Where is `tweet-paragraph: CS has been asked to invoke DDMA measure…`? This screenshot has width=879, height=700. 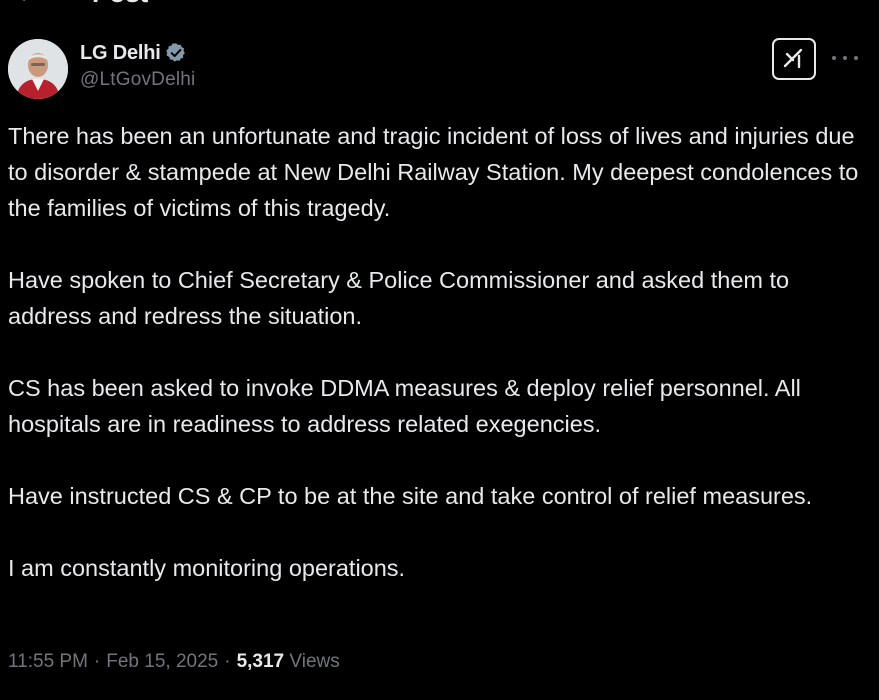
tweet-paragraph: CS has been asked to invoke DDMA measure… is located at coordinates (404, 406).